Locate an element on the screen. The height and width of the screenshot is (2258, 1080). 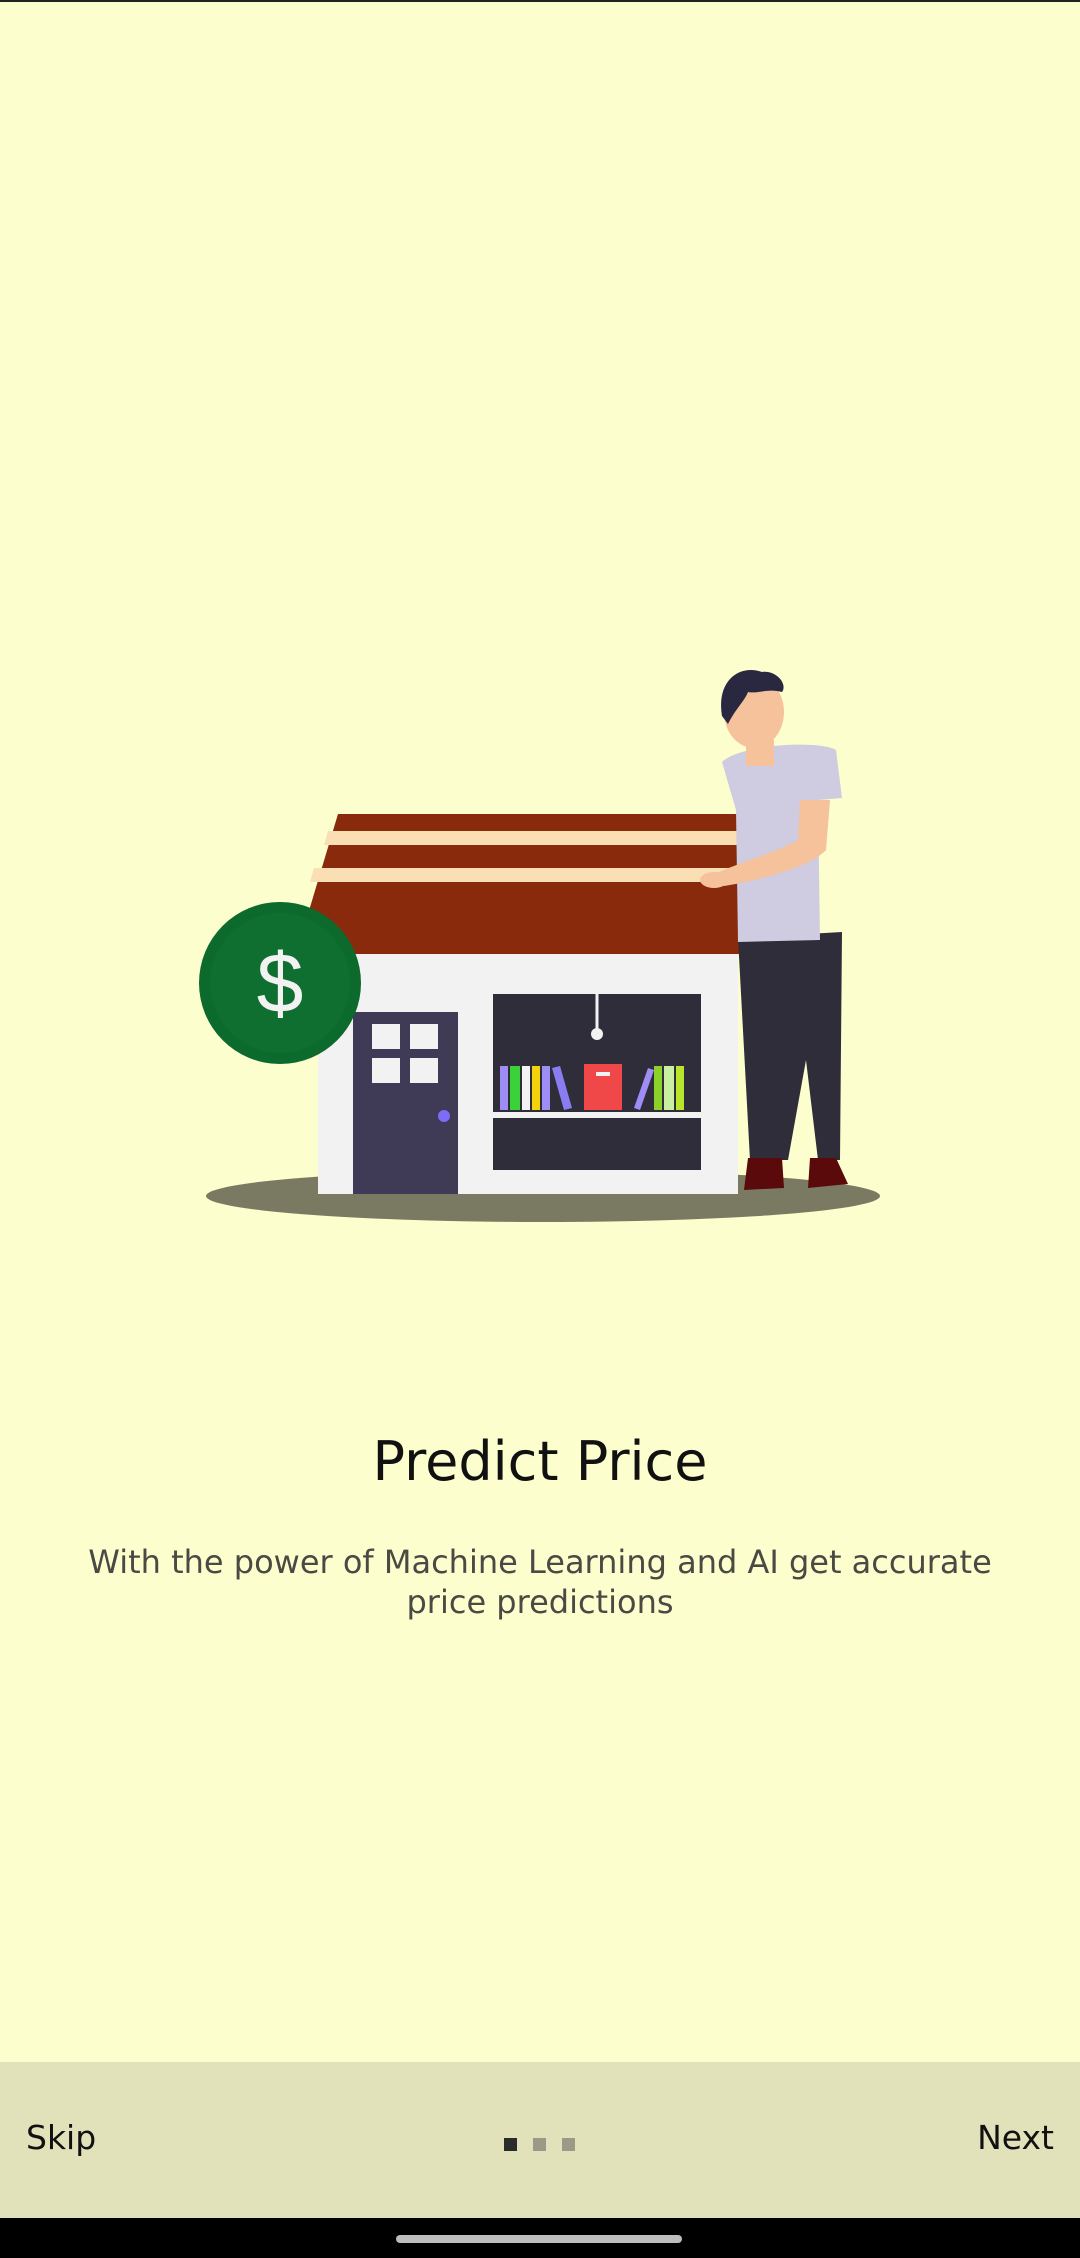
home-gesture-handle is located at coordinates (539, 2239).